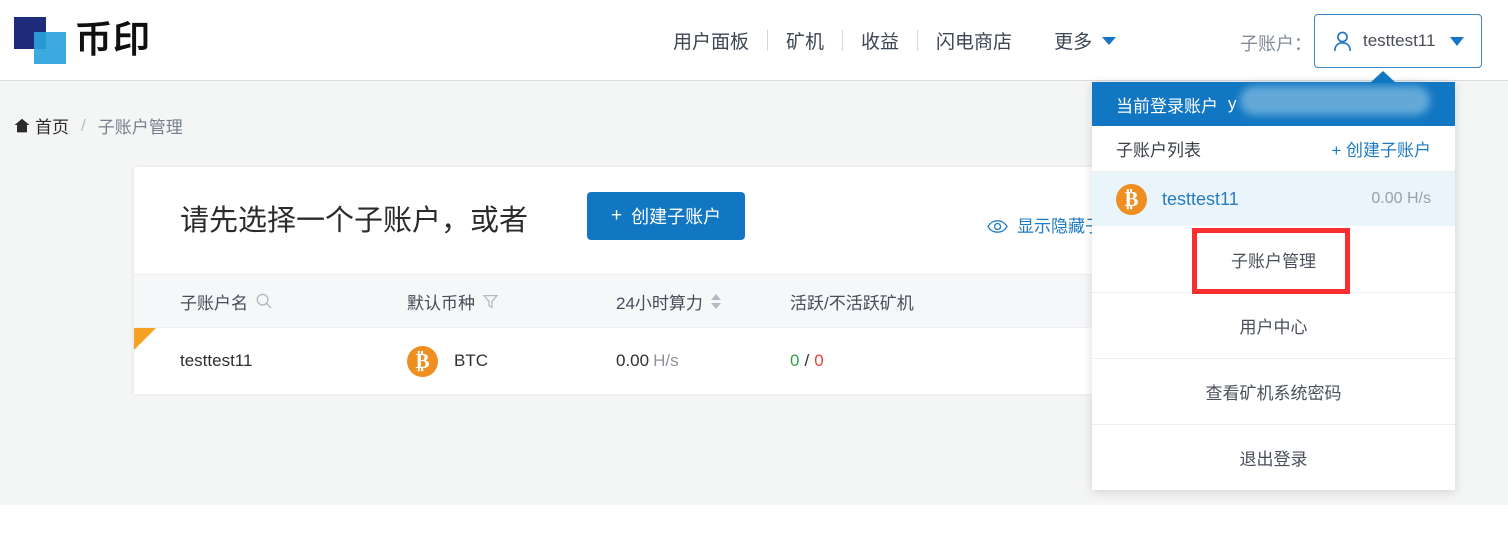 The width and height of the screenshot is (1508, 542). Describe the element at coordinates (1273, 259) in the screenshot. I see `menu-item-subaccount-management: 子账户管理` at that location.